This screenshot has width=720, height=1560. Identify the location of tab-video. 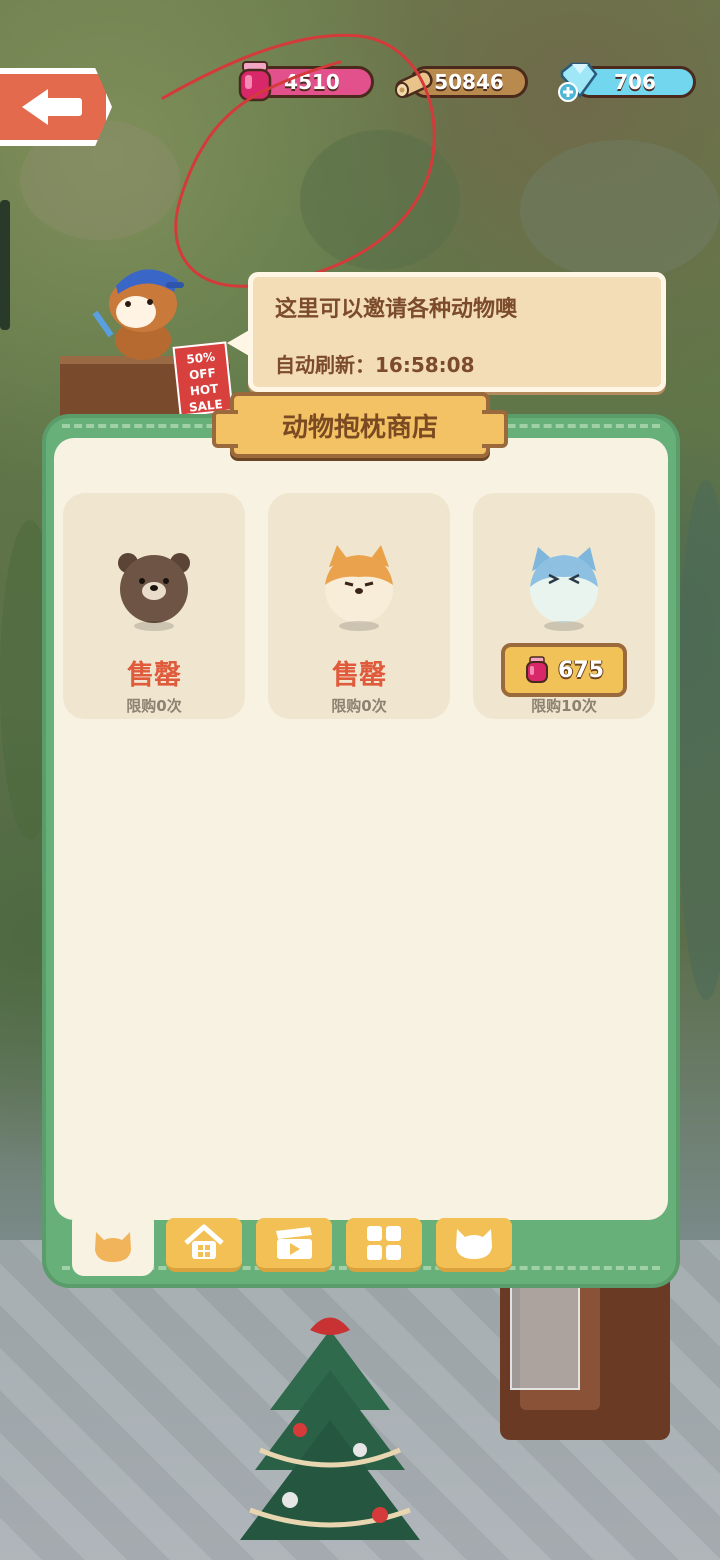
(294, 1245).